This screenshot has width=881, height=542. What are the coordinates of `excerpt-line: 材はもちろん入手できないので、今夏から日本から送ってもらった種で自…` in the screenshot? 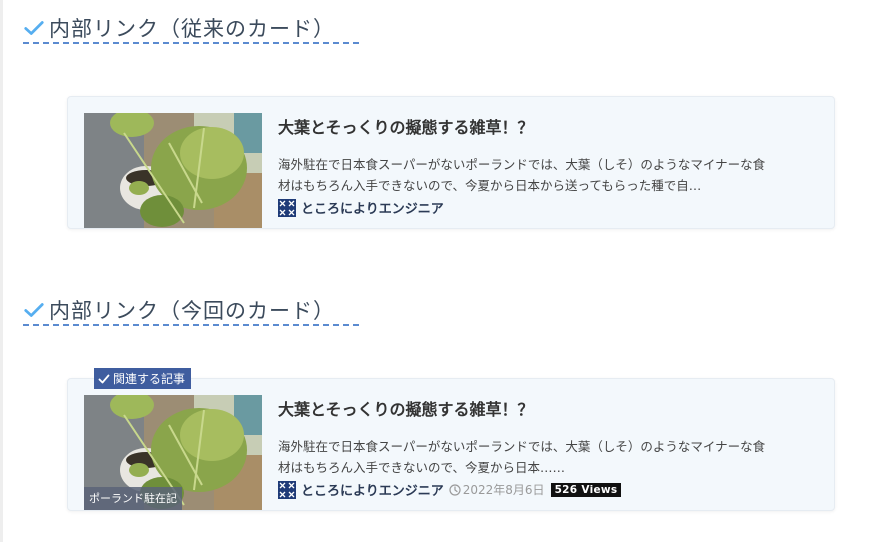 It's located at (490, 185).